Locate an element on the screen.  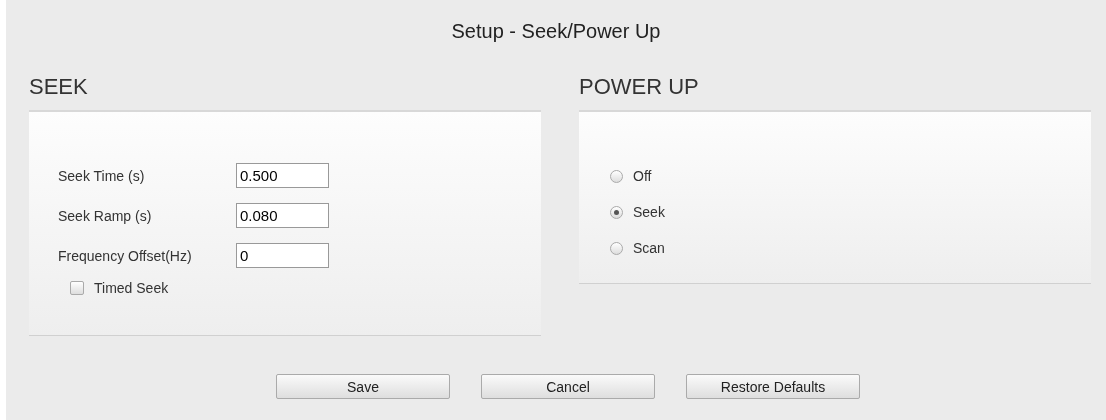
section-heading: POWER UP is located at coordinates (639, 87).